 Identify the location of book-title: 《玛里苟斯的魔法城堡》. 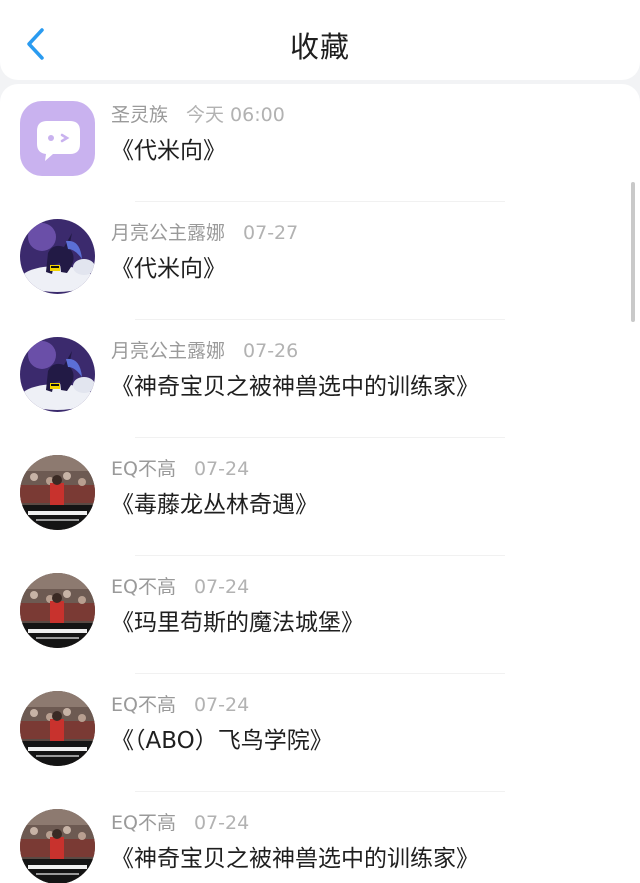
(237, 620).